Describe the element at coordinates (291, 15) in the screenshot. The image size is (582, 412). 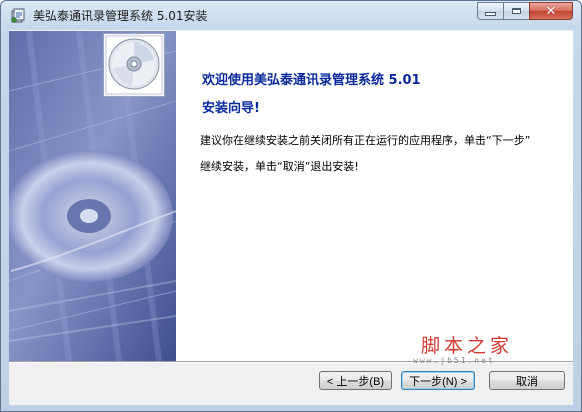
I see `title-bar: 美弘泰通讯录管理系统 5.01安装 ✕` at that location.